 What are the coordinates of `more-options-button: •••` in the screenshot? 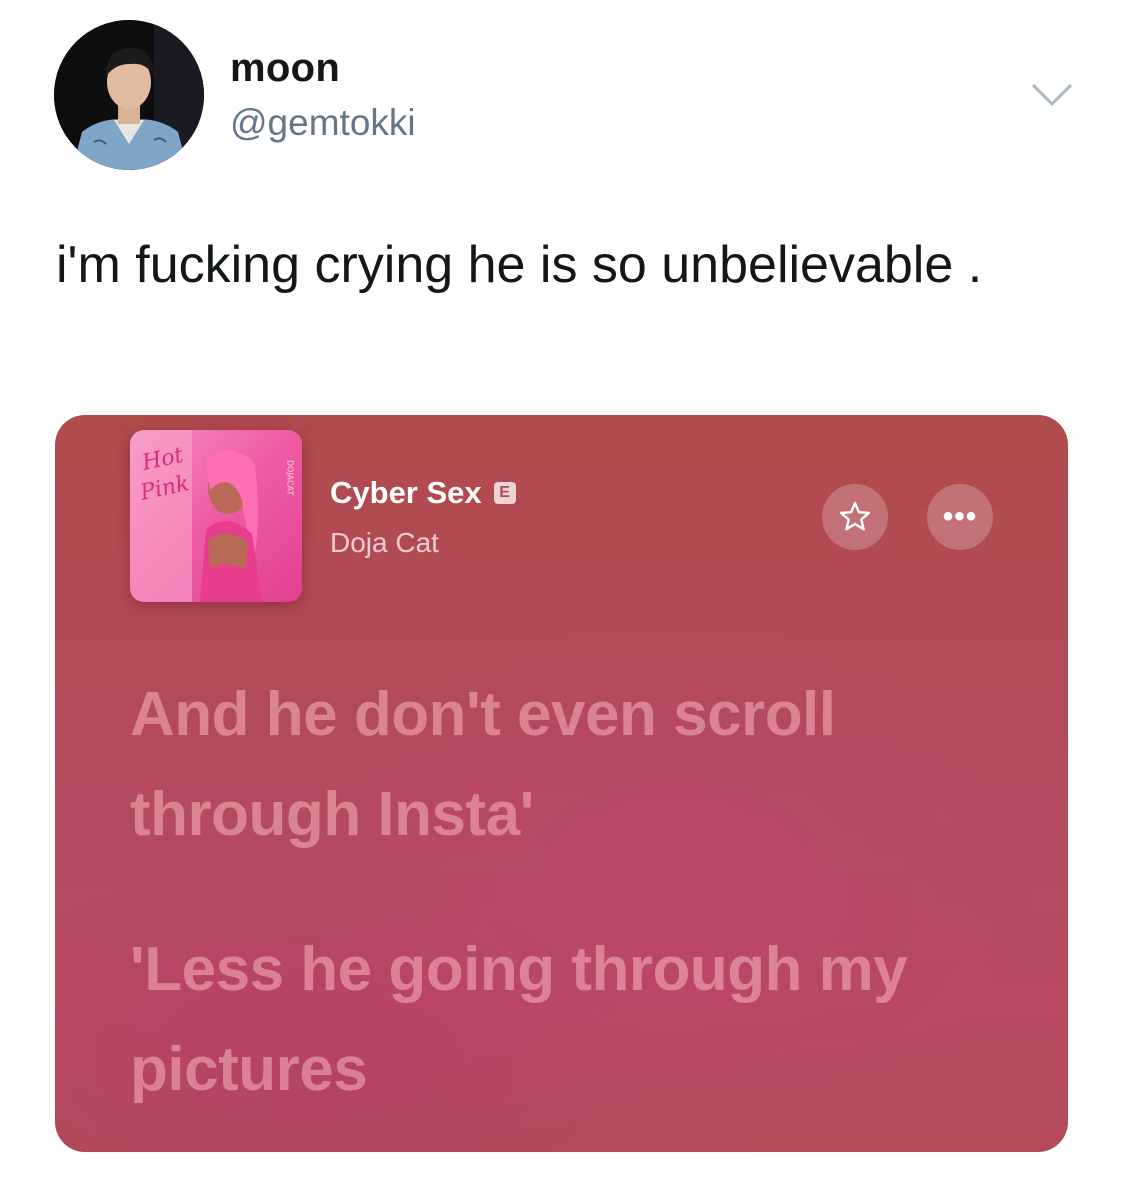 It's located at (960, 517).